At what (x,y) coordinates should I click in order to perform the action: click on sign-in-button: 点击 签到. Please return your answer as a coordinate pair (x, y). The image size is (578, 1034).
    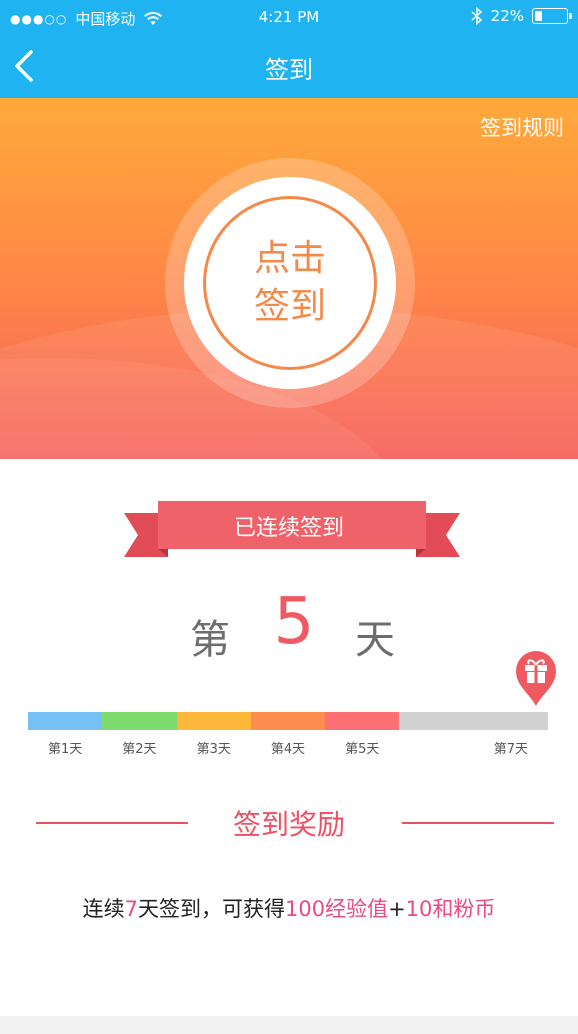
    Looking at the image, I should click on (290, 283).